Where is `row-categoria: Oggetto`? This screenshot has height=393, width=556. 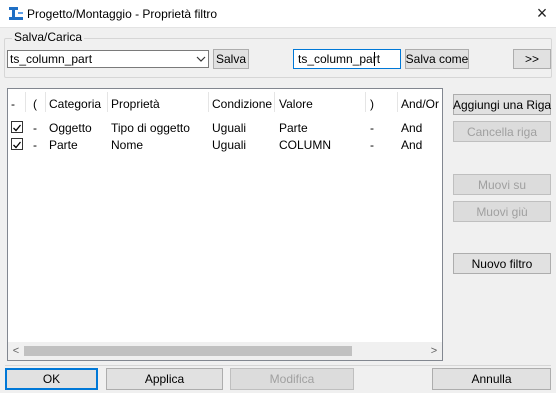 row-categoria: Oggetto is located at coordinates (70, 128).